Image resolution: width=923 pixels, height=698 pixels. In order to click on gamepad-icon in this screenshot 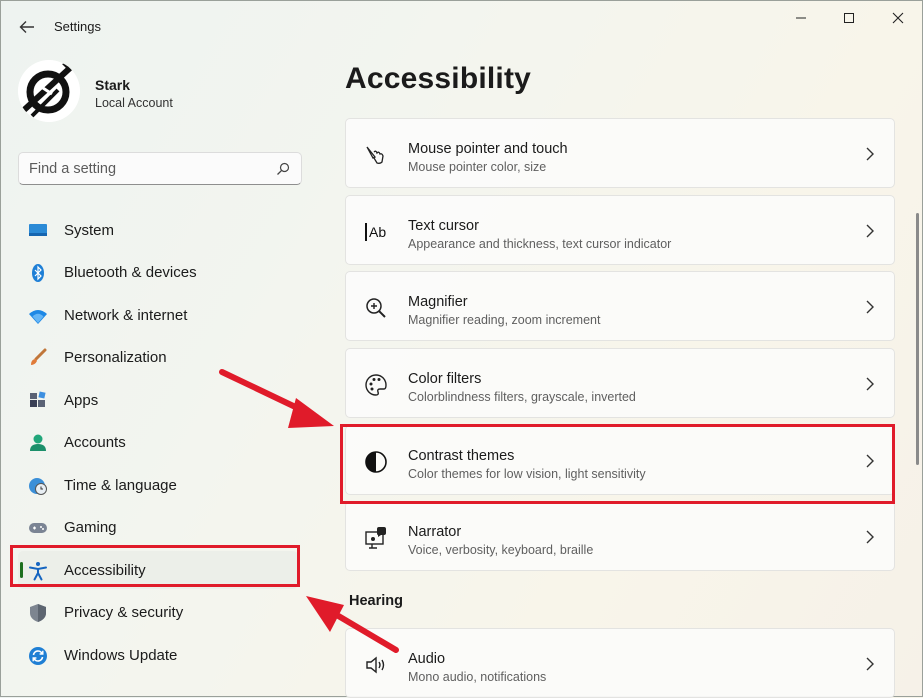, I will do `click(38, 528)`.